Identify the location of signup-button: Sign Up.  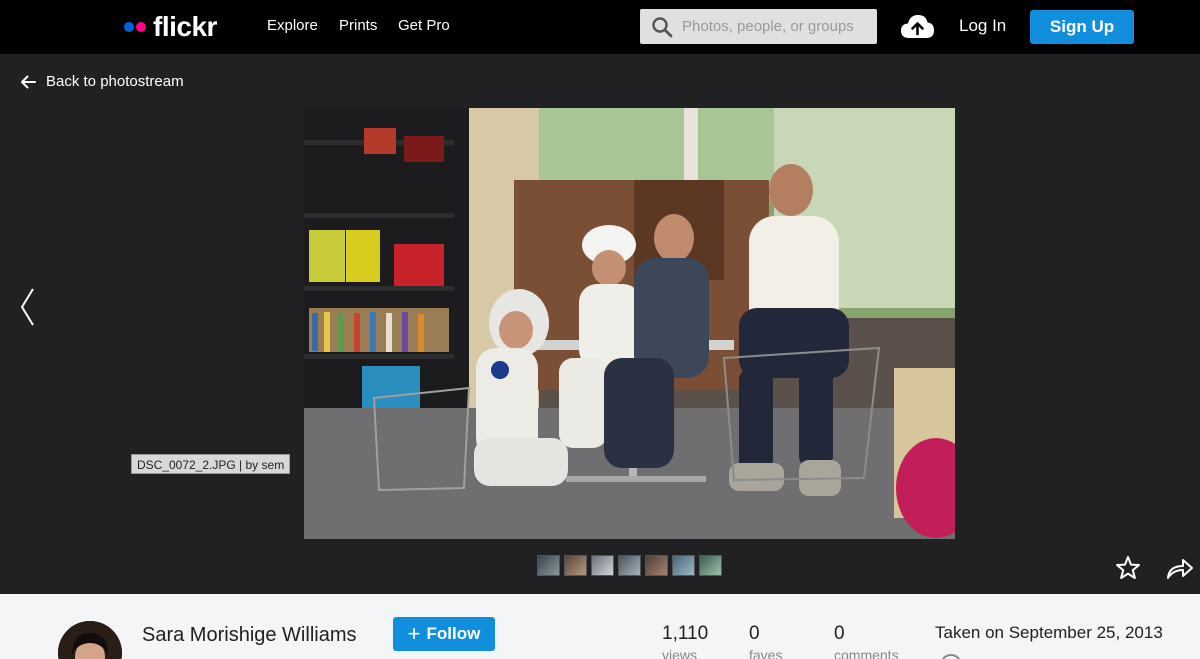
(1082, 27).